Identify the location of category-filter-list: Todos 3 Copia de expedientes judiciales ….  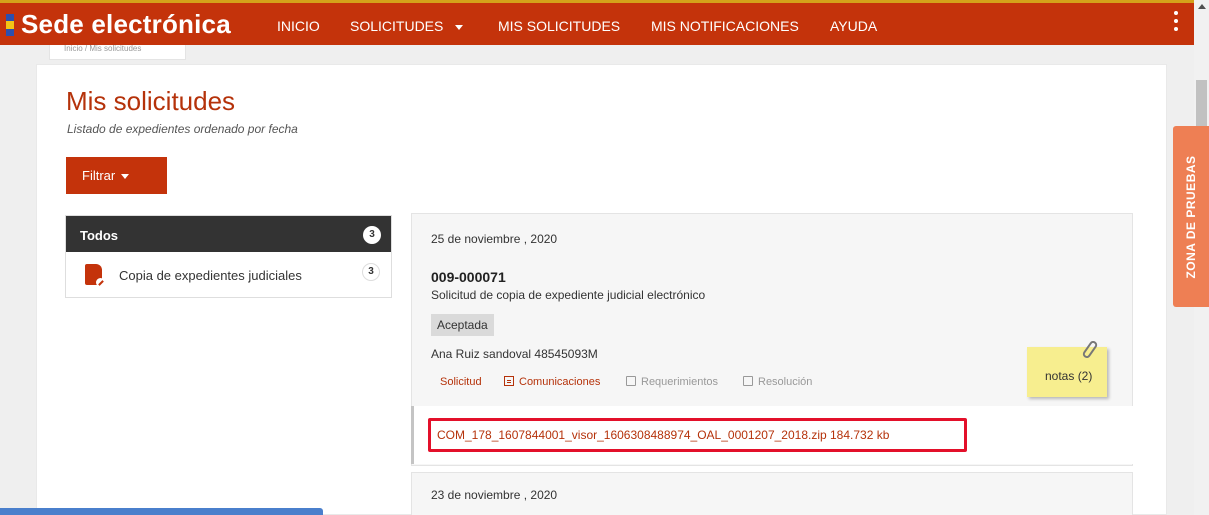
(228, 256).